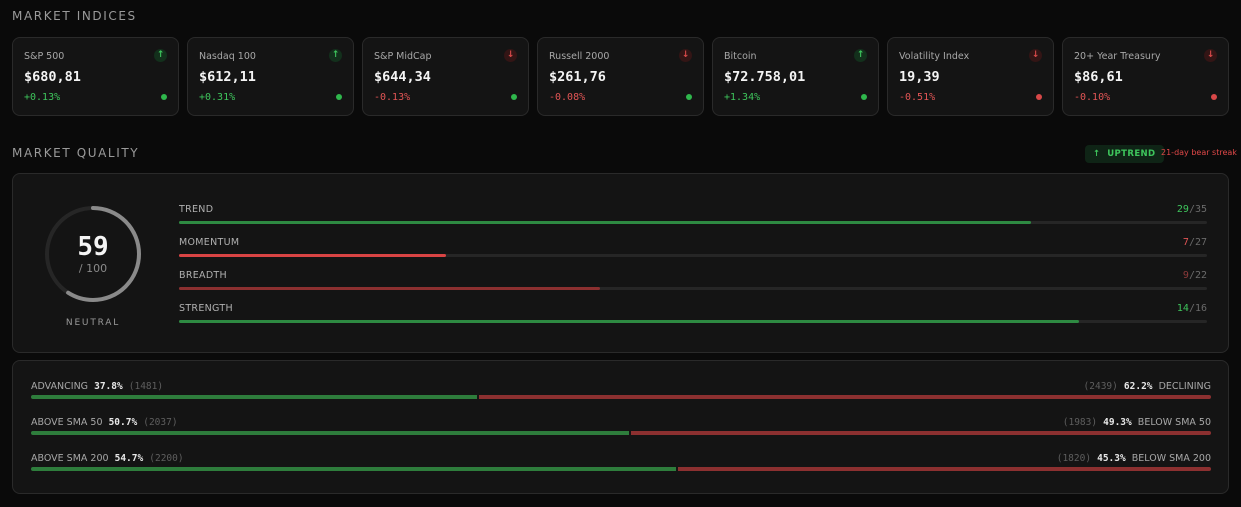  What do you see at coordinates (93, 247) in the screenshot?
I see `score-value: 59` at bounding box center [93, 247].